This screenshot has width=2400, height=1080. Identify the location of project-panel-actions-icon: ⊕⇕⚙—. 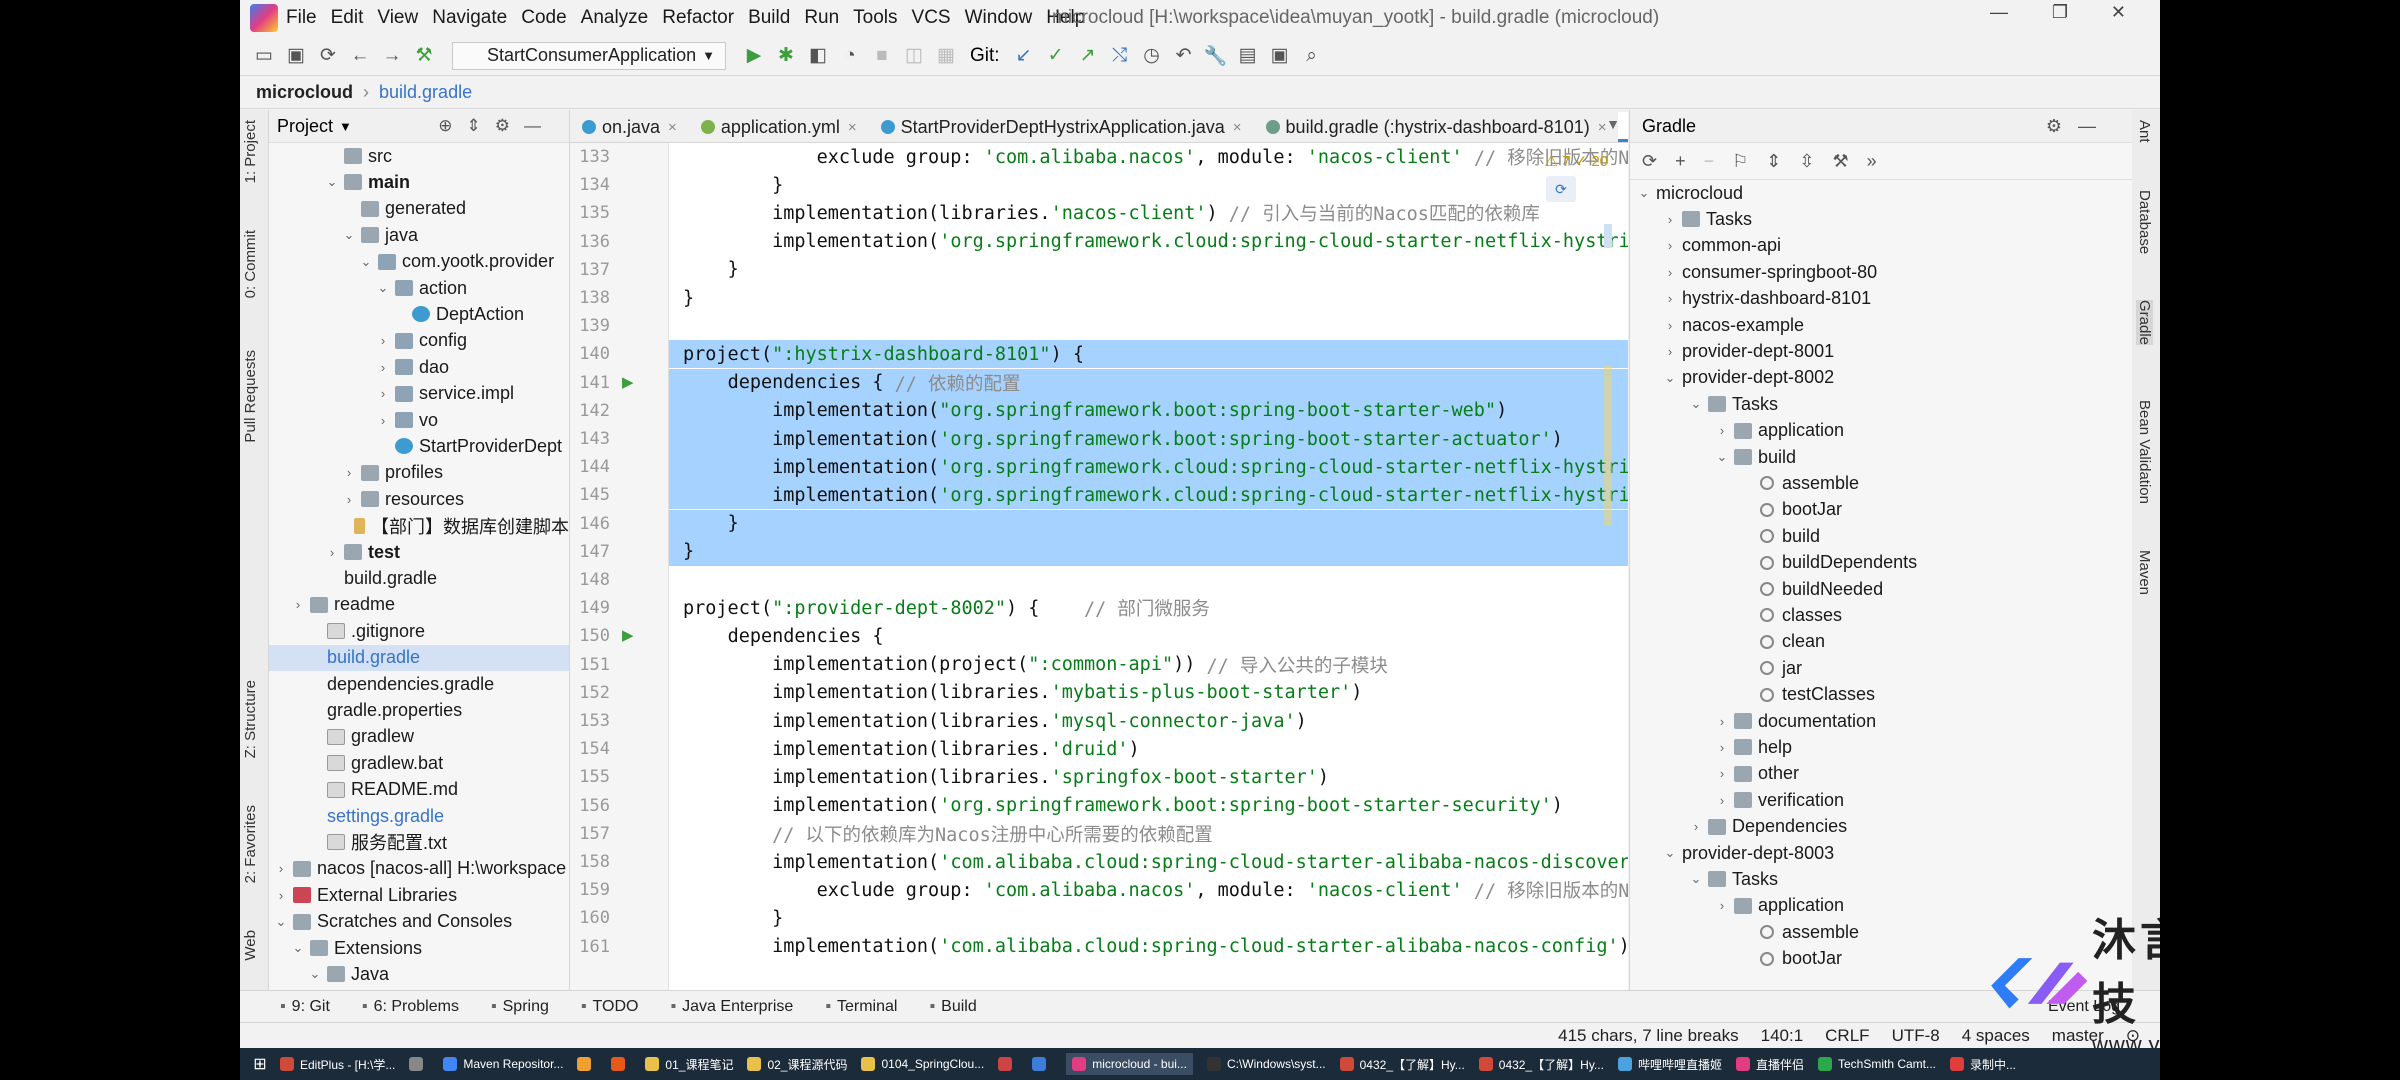
(496, 126).